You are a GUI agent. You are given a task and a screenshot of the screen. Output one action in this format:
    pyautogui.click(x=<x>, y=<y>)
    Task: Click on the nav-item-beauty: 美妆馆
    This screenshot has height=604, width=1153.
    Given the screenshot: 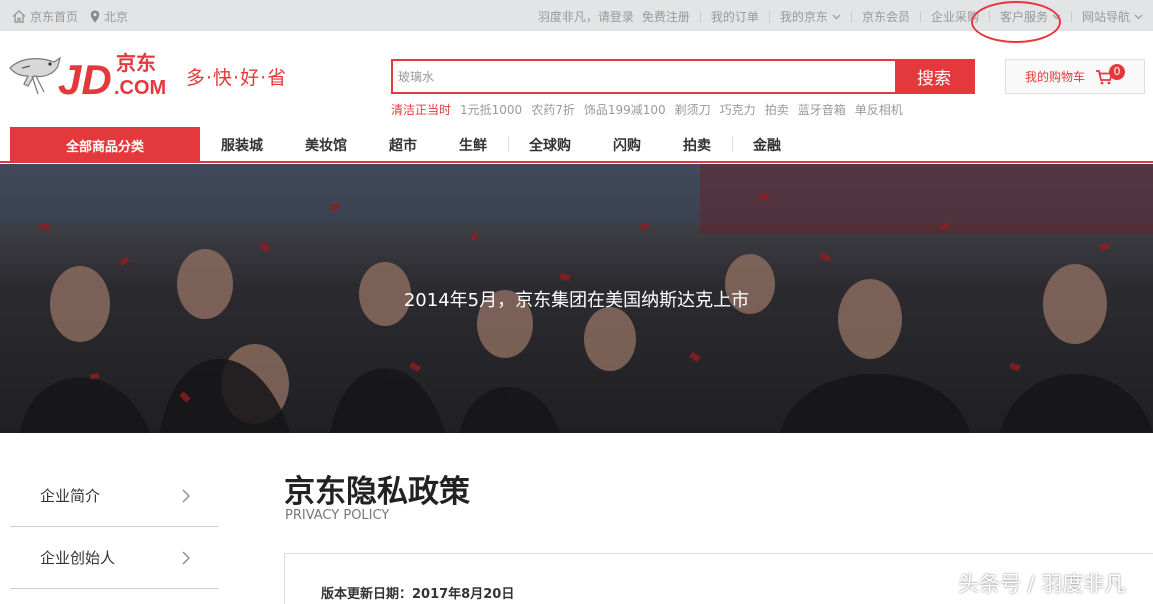 What is the action you would take?
    pyautogui.click(x=326, y=145)
    